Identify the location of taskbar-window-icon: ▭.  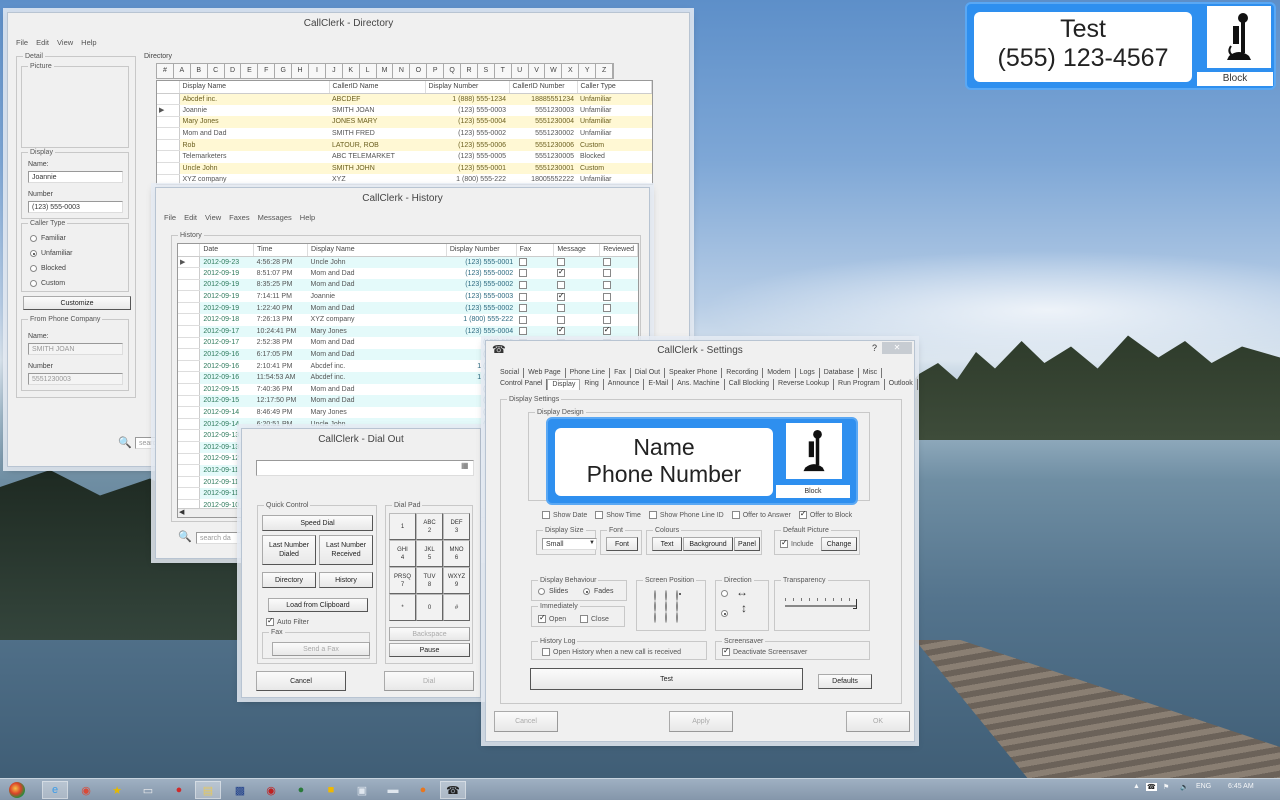
(148, 790).